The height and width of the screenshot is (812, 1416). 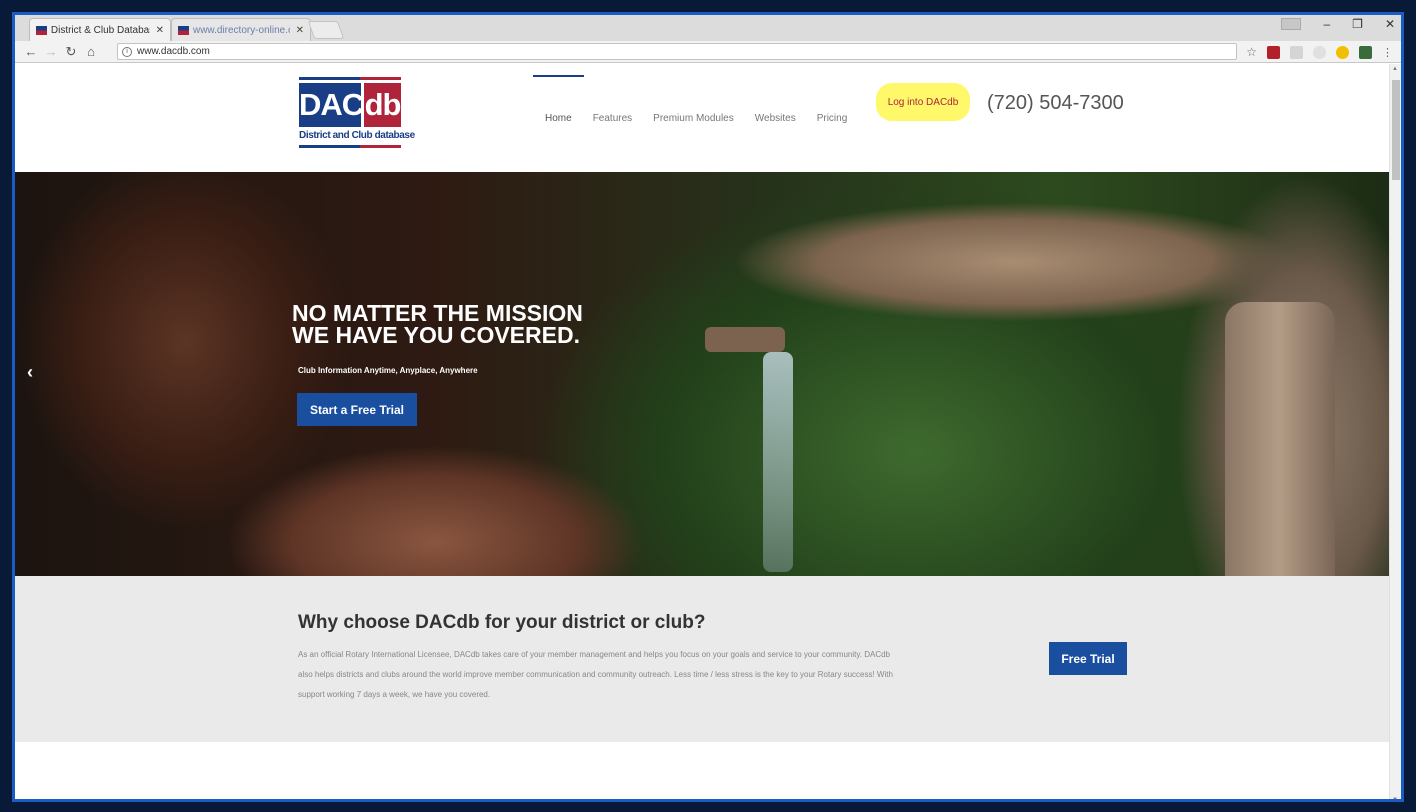 What do you see at coordinates (832, 118) in the screenshot?
I see `nav-pricing: Pricing` at bounding box center [832, 118].